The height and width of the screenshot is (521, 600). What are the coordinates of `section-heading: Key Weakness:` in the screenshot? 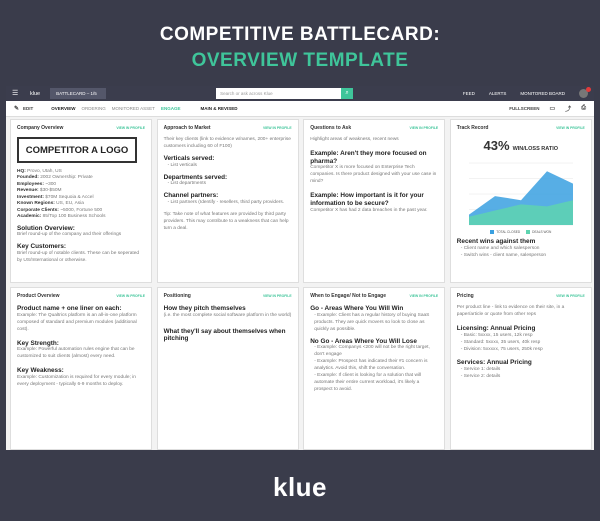 It's located at (40, 371).